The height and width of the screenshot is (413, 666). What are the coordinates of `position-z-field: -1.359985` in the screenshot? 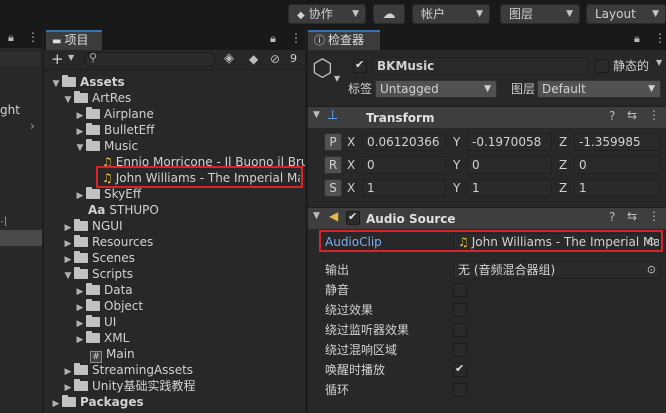 It's located at (617, 142).